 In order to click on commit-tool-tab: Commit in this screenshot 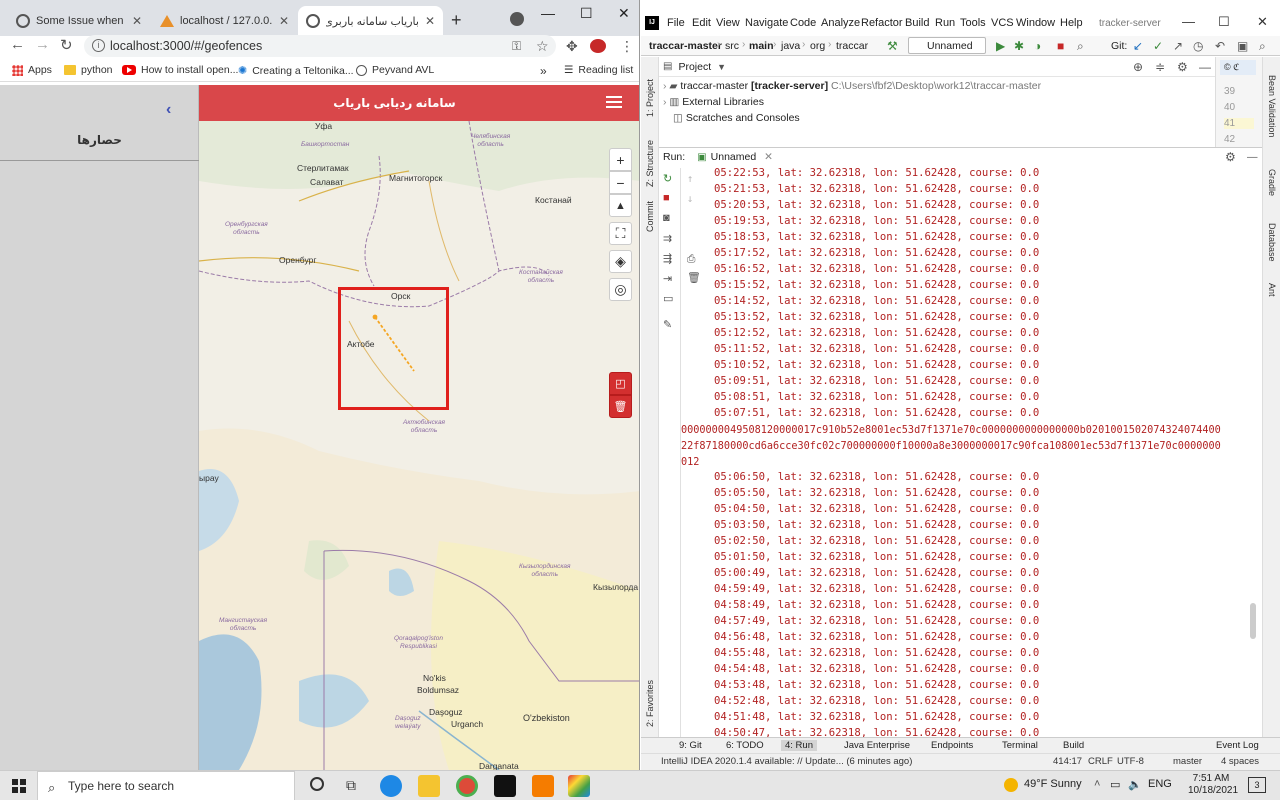, I will do `click(650, 216)`.